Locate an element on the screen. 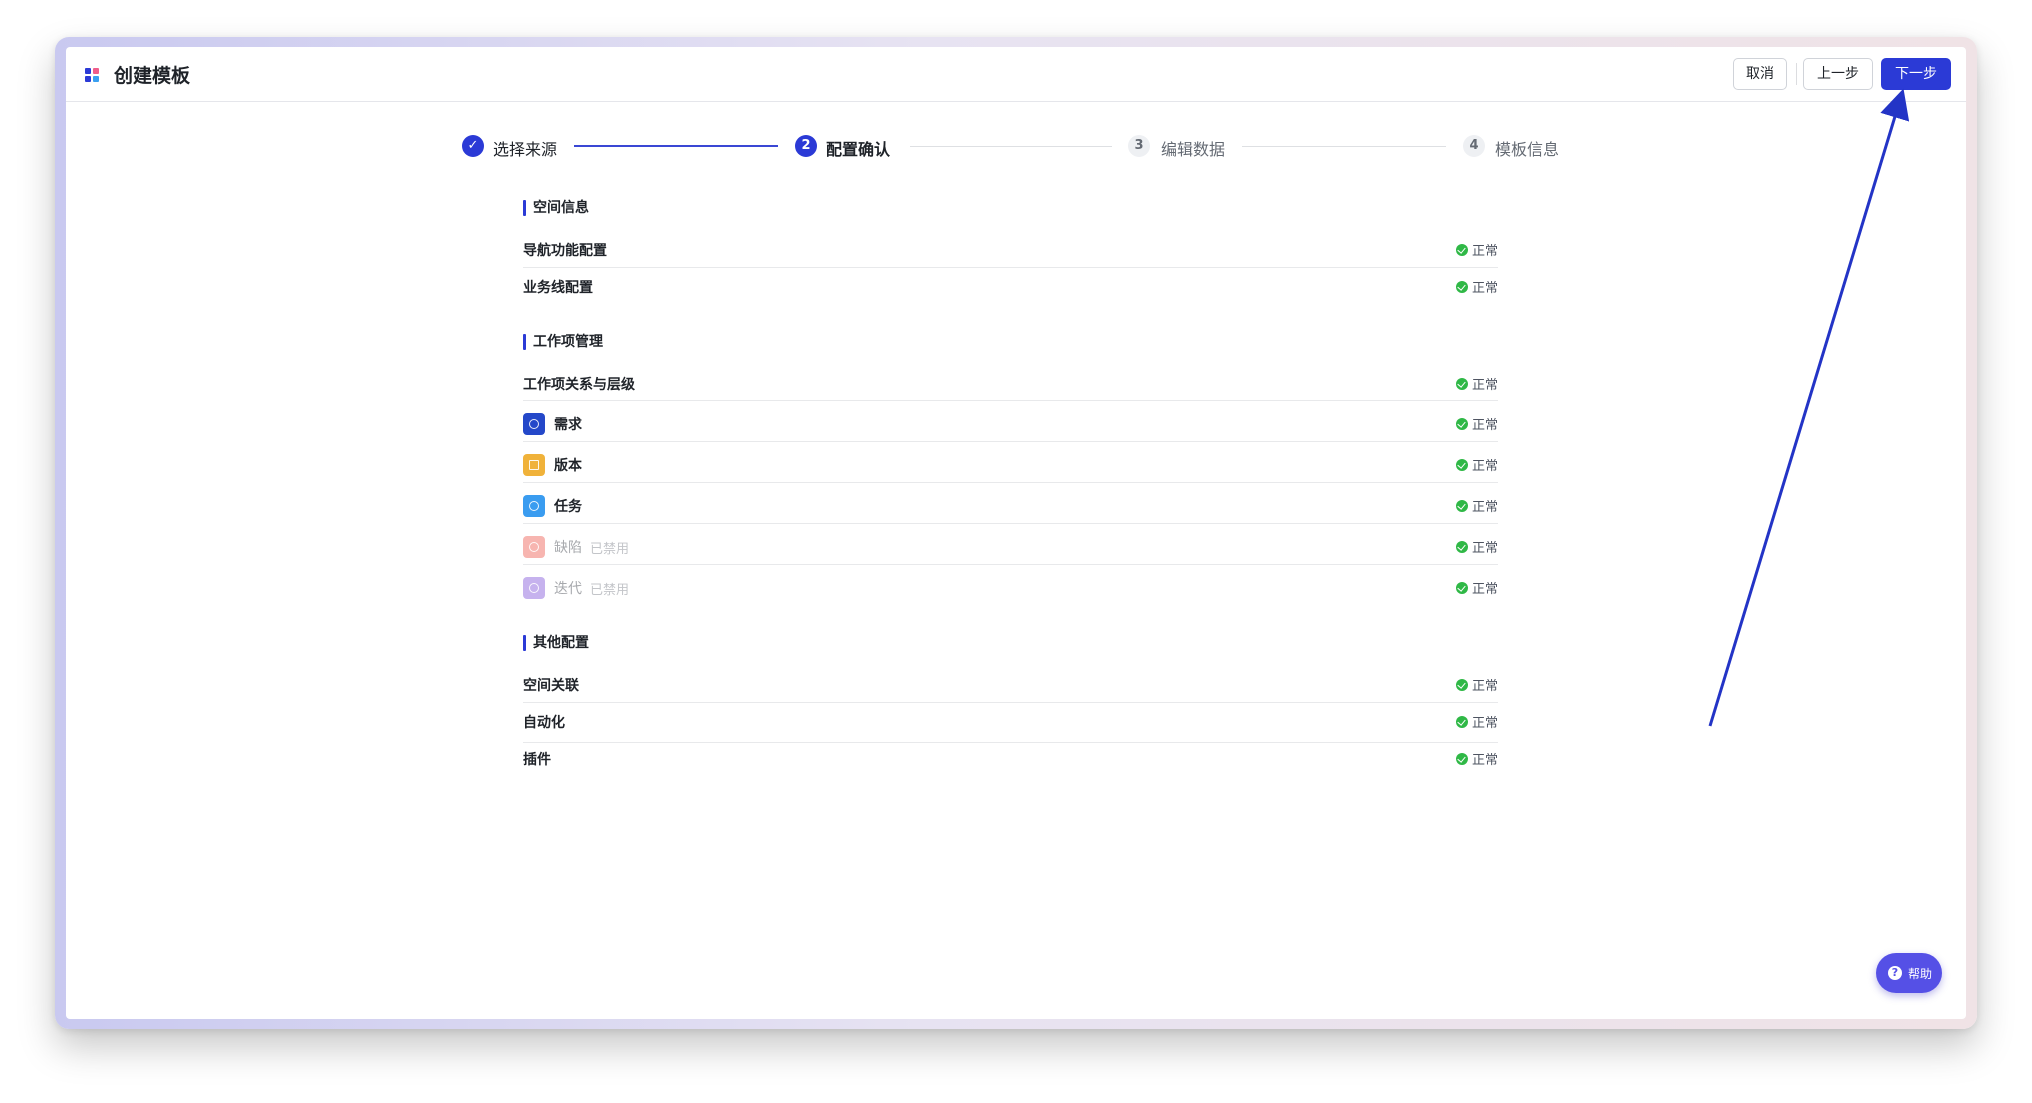  dialog-title: 创建模板 is located at coordinates (152, 76).